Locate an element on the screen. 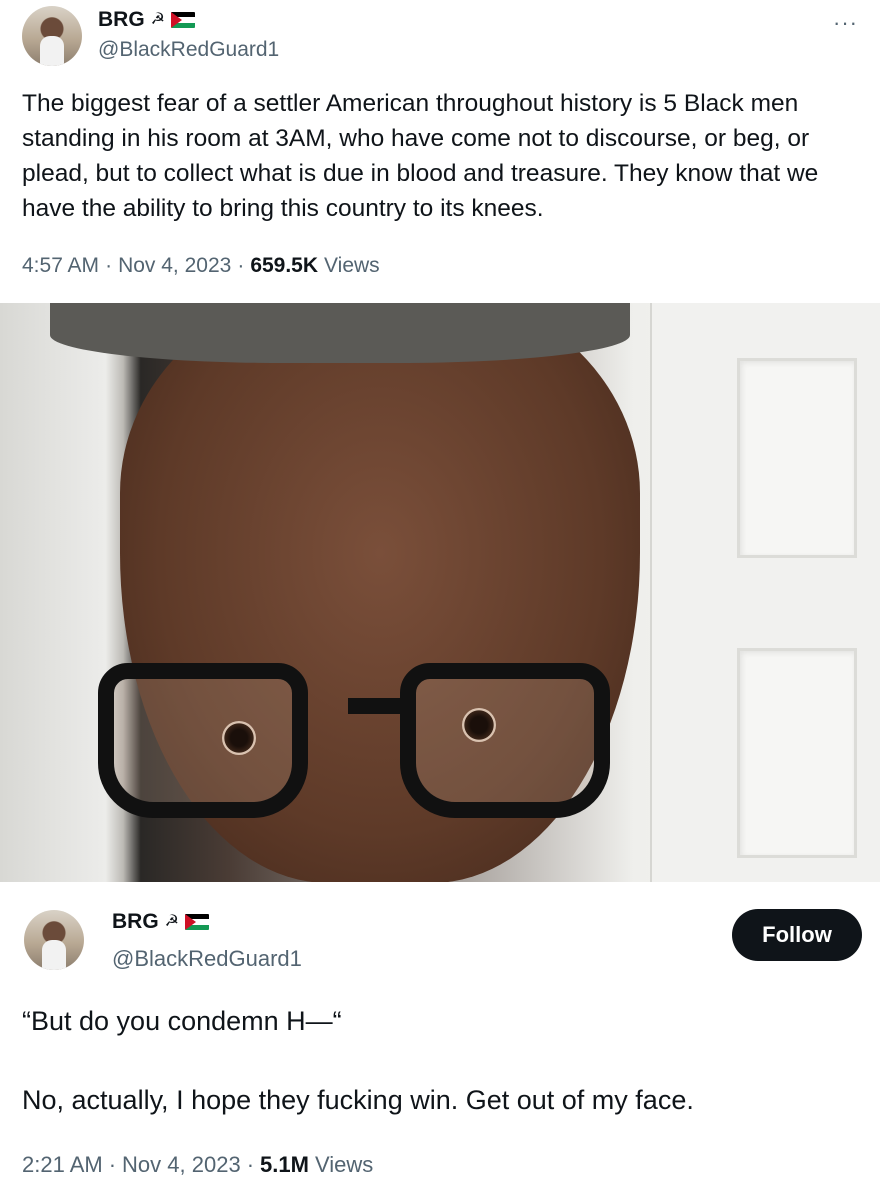  tweet-meta: 4:57 AM · Nov 4, 2023 · 659.5K Views is located at coordinates (201, 266).